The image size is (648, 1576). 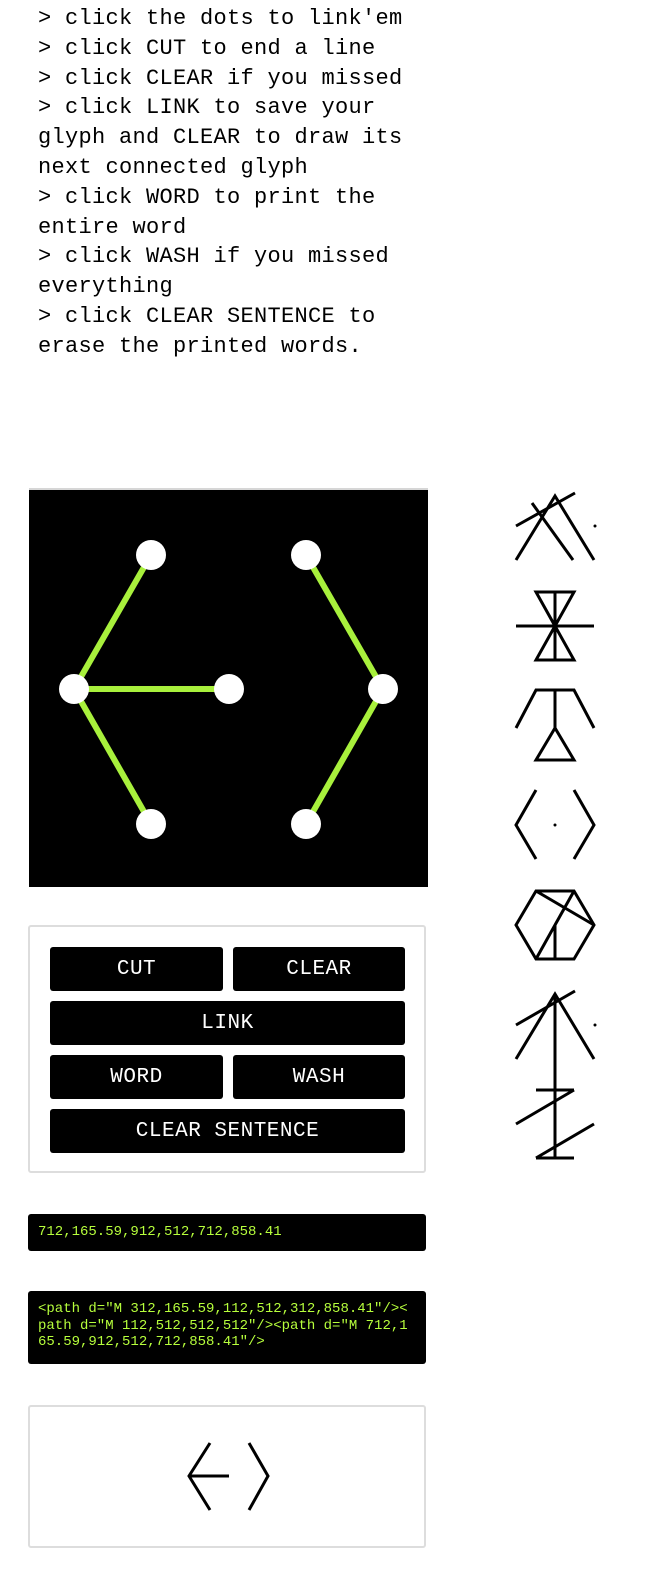 I want to click on instruction-line: > click the dots to link'em, so click(x=220, y=18).